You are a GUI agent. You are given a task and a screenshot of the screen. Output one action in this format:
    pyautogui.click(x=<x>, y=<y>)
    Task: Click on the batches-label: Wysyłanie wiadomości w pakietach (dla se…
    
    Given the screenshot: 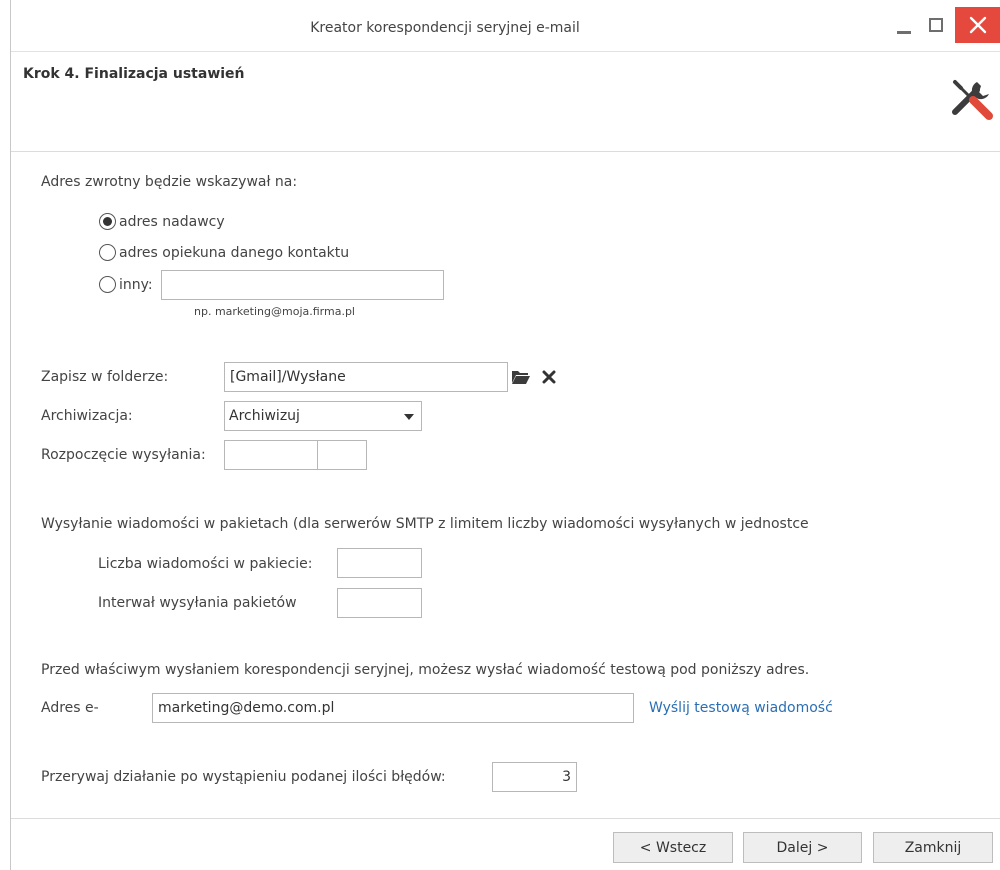 What is the action you would take?
    pyautogui.click(x=425, y=524)
    